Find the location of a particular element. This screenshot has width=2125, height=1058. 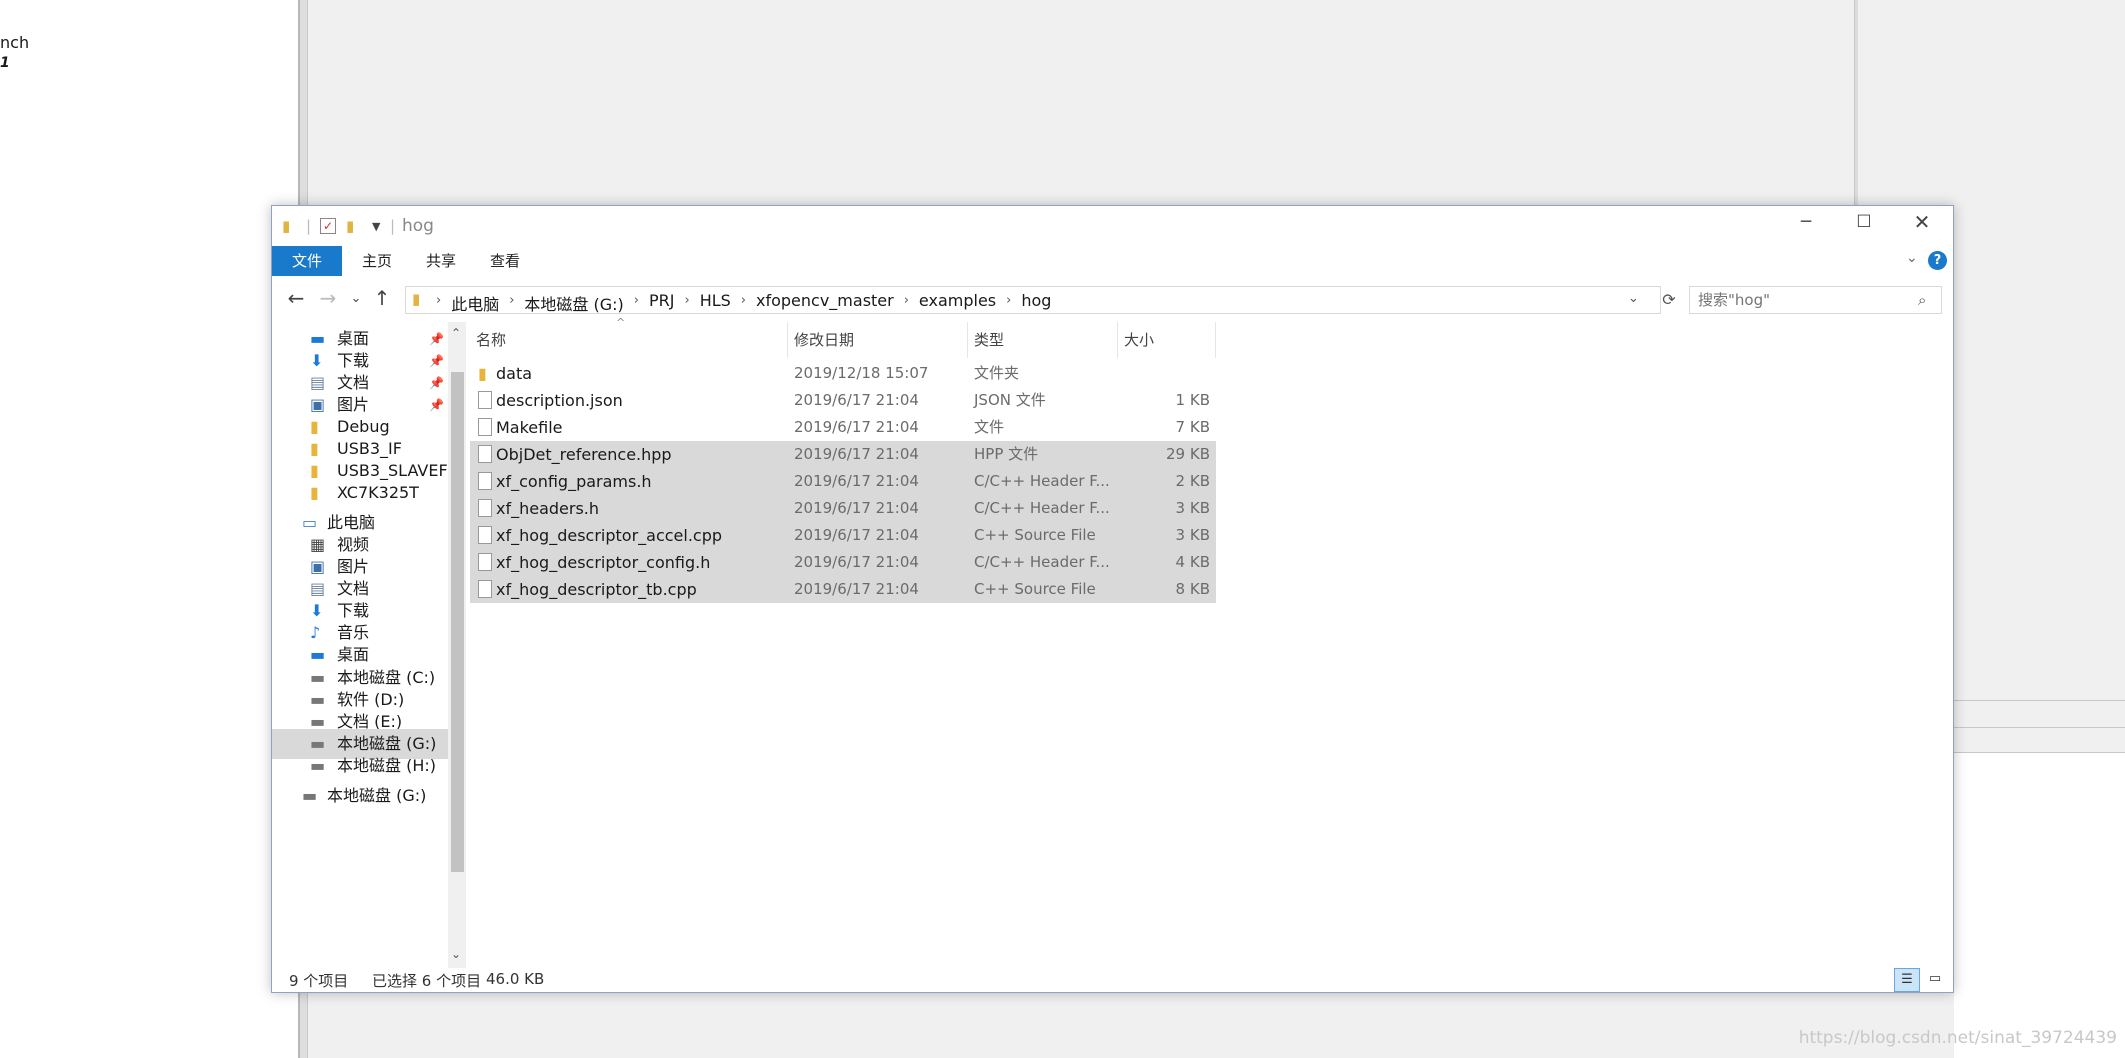

file-name: xf_config_params.h is located at coordinates (574, 481).